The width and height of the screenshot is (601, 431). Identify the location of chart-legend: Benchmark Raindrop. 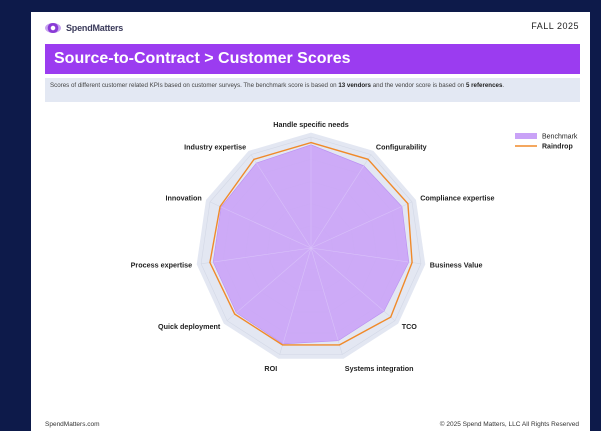
(546, 142).